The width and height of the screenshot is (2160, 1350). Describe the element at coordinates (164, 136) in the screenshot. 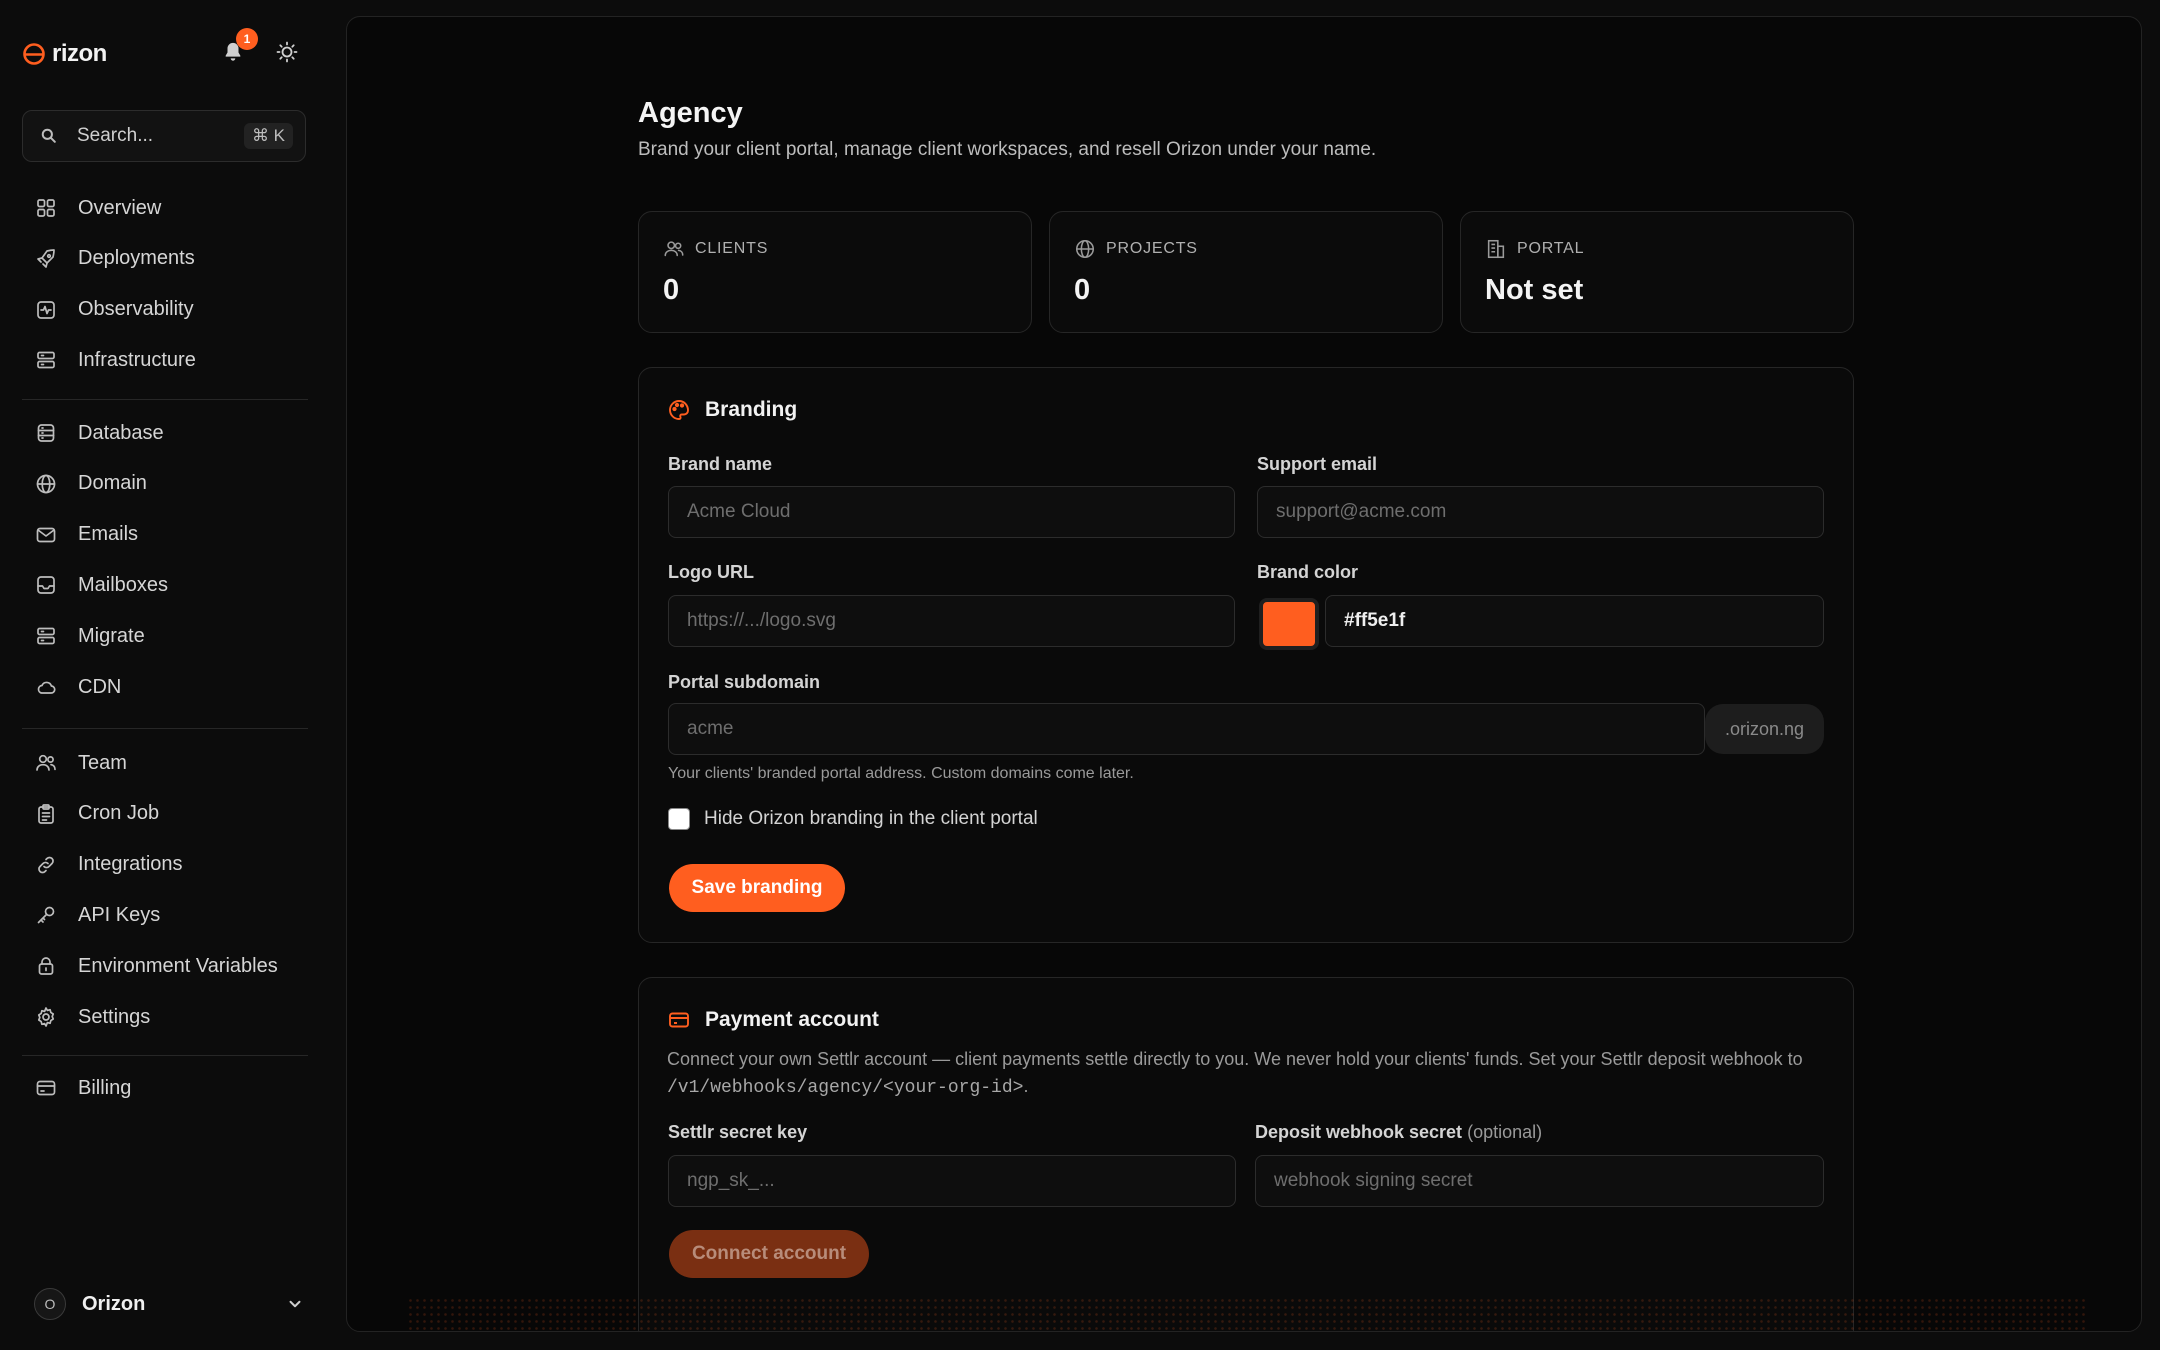

I see `search-box: Search... ⌘ K` at that location.